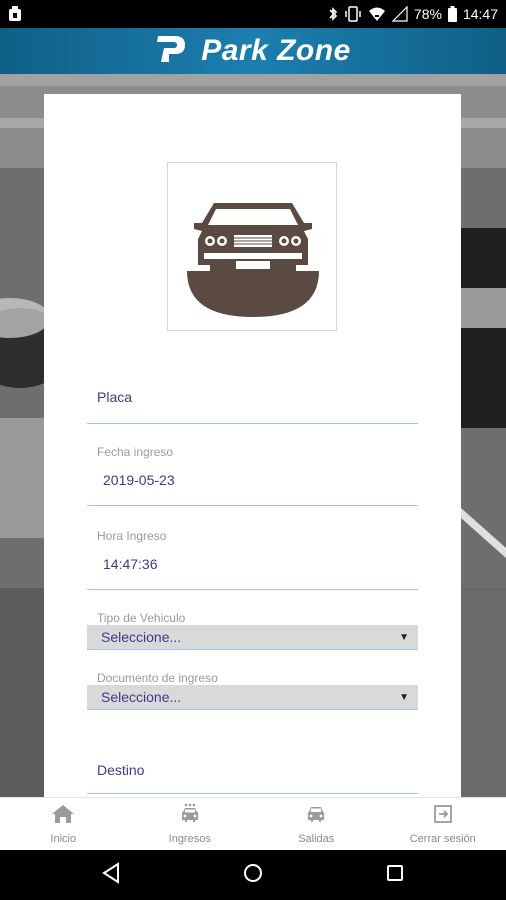 The image size is (506, 900). I want to click on nav-label-cerrar-sesion: Cerrar sesión, so click(442, 839).